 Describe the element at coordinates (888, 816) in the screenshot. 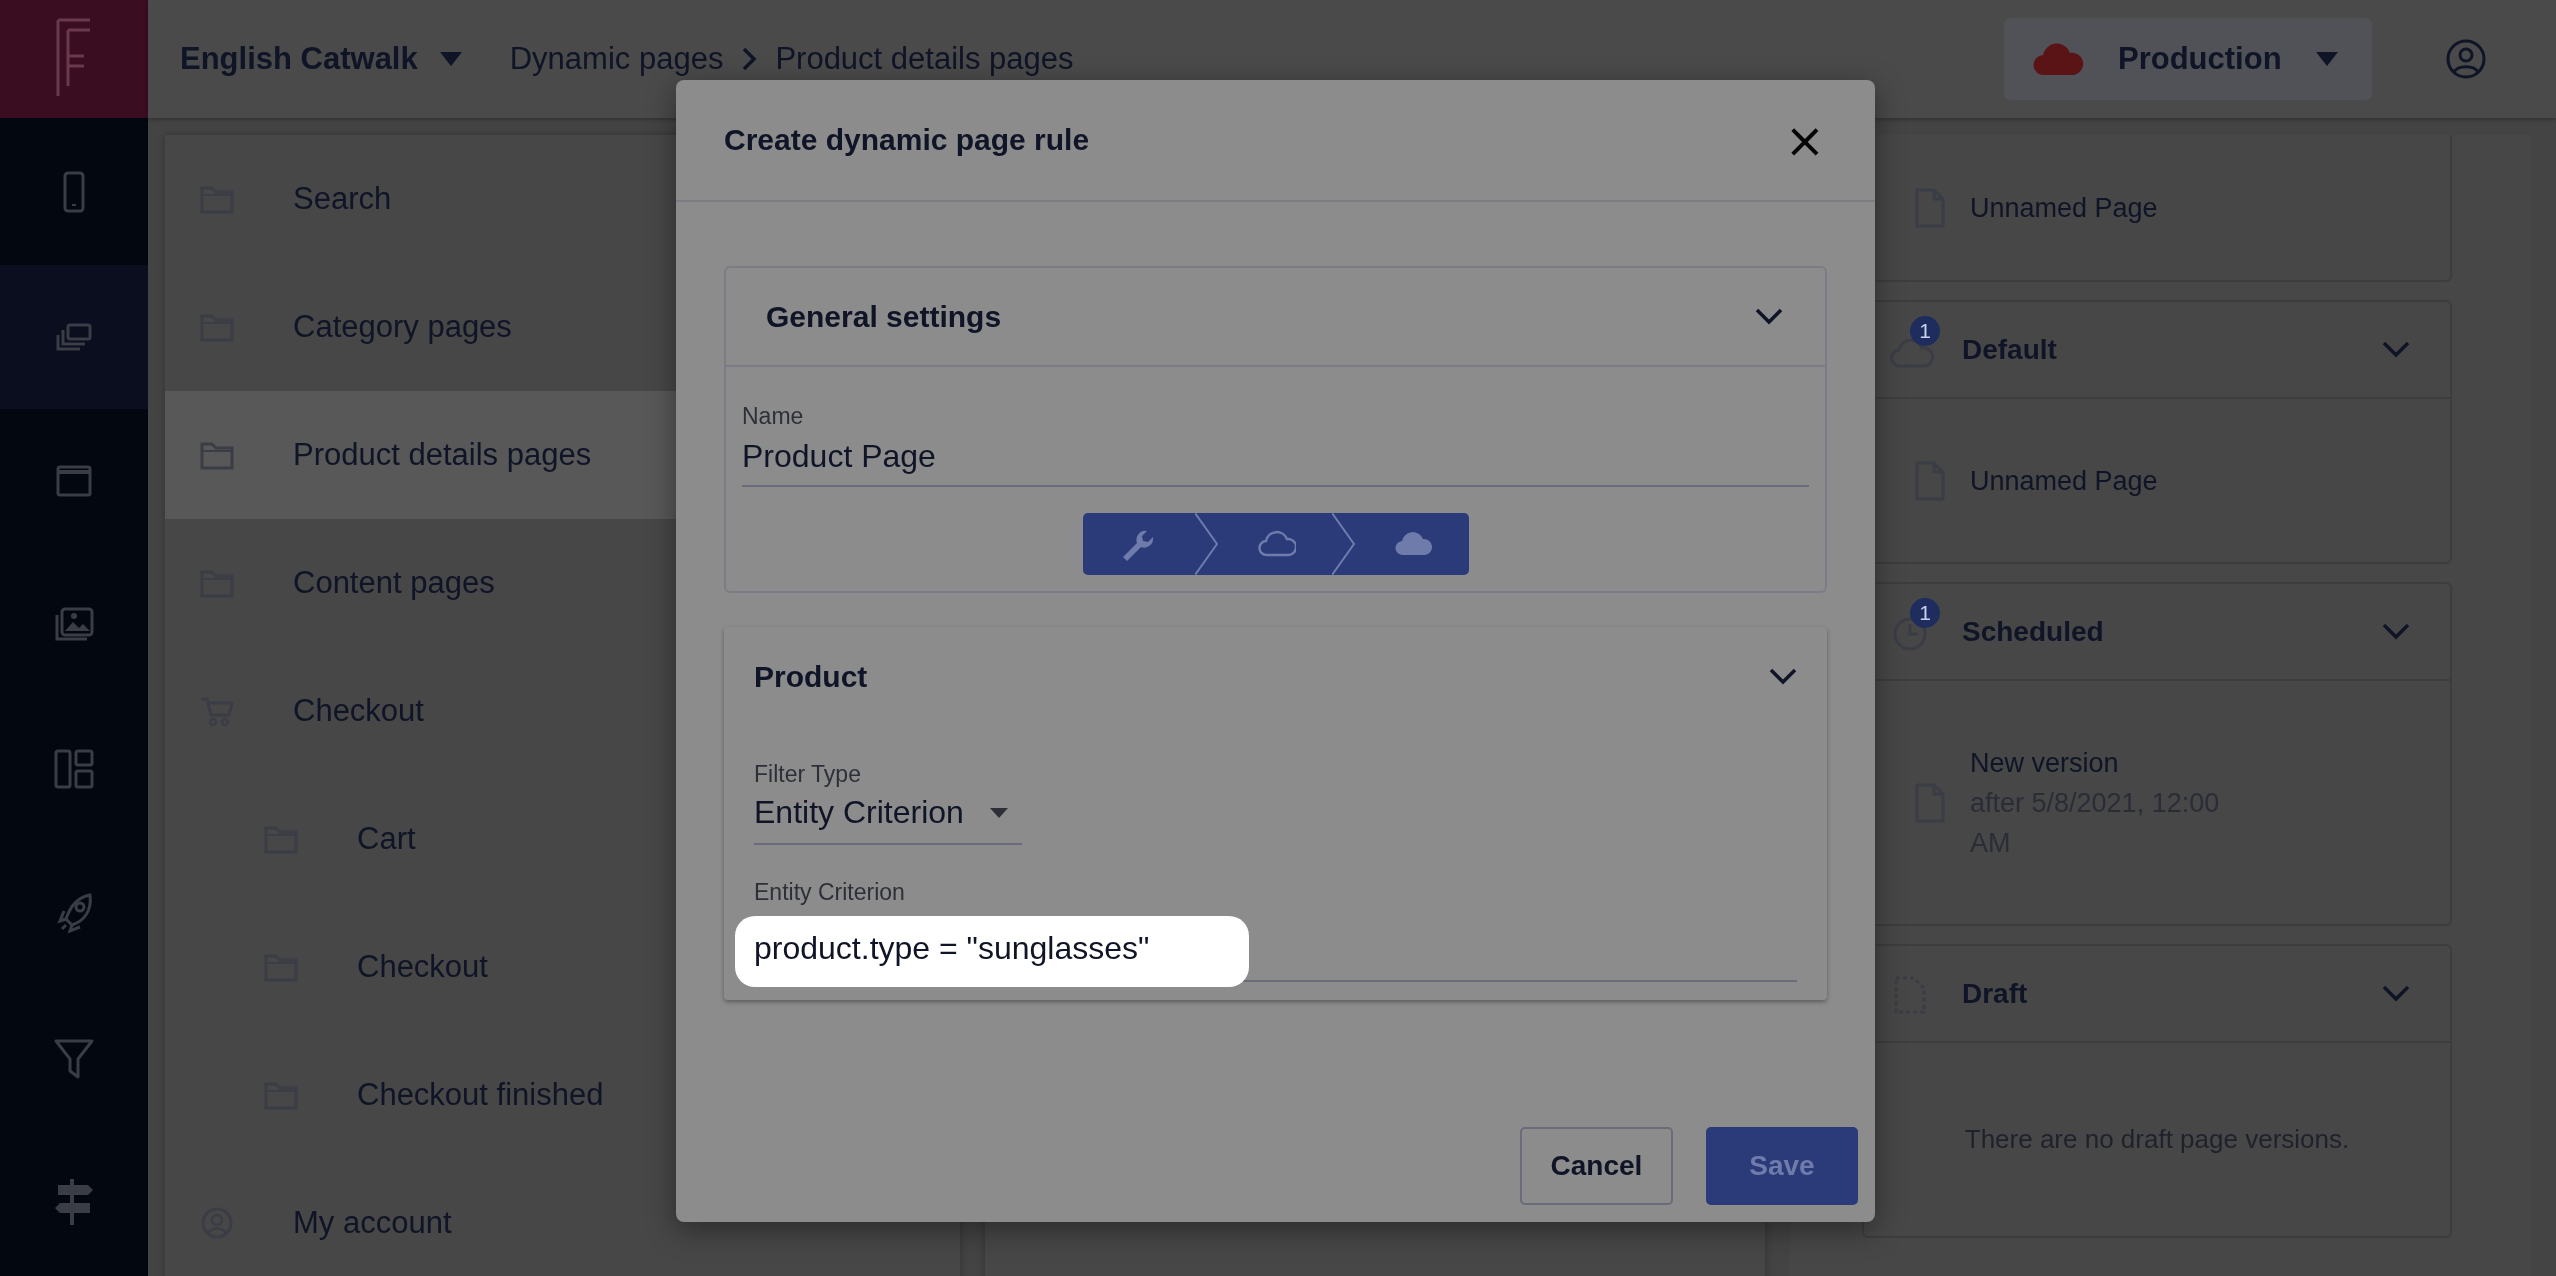

I see `filter-type-dropdown: Entity Criterion` at that location.